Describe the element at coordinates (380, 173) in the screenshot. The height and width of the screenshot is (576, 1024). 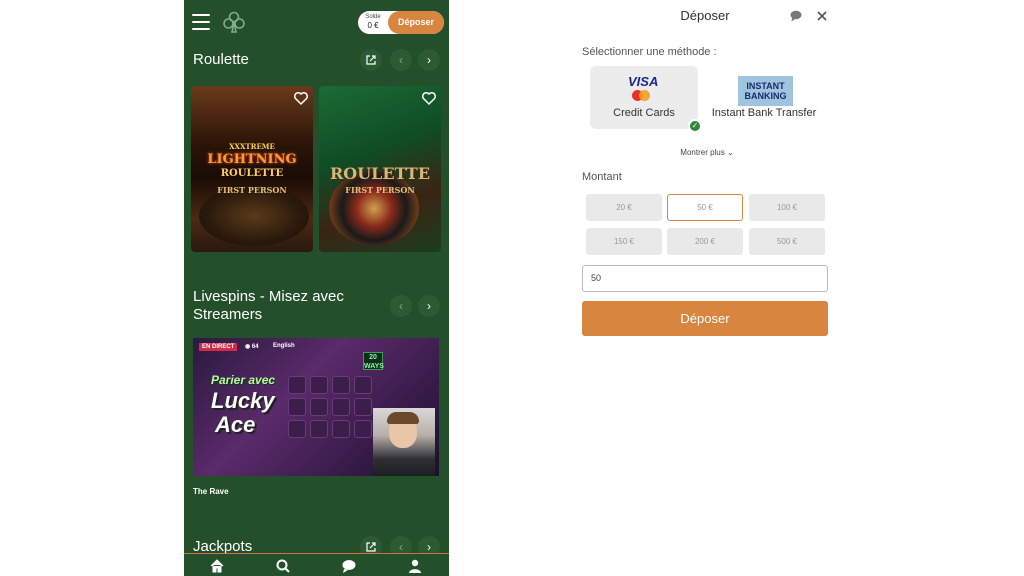
I see `game-title-main: ROULETTE` at that location.